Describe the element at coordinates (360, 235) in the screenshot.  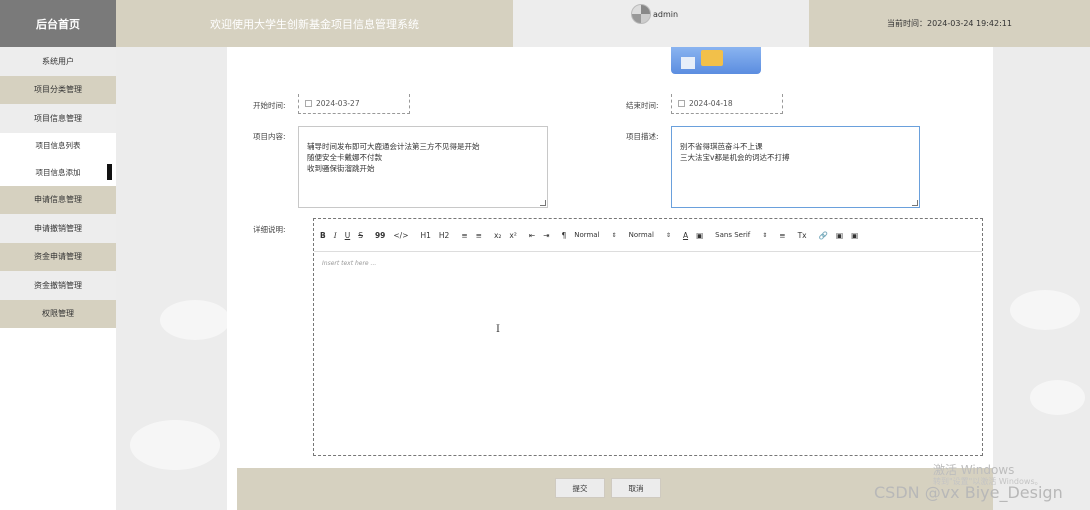
I see `strike-button: S` at that location.